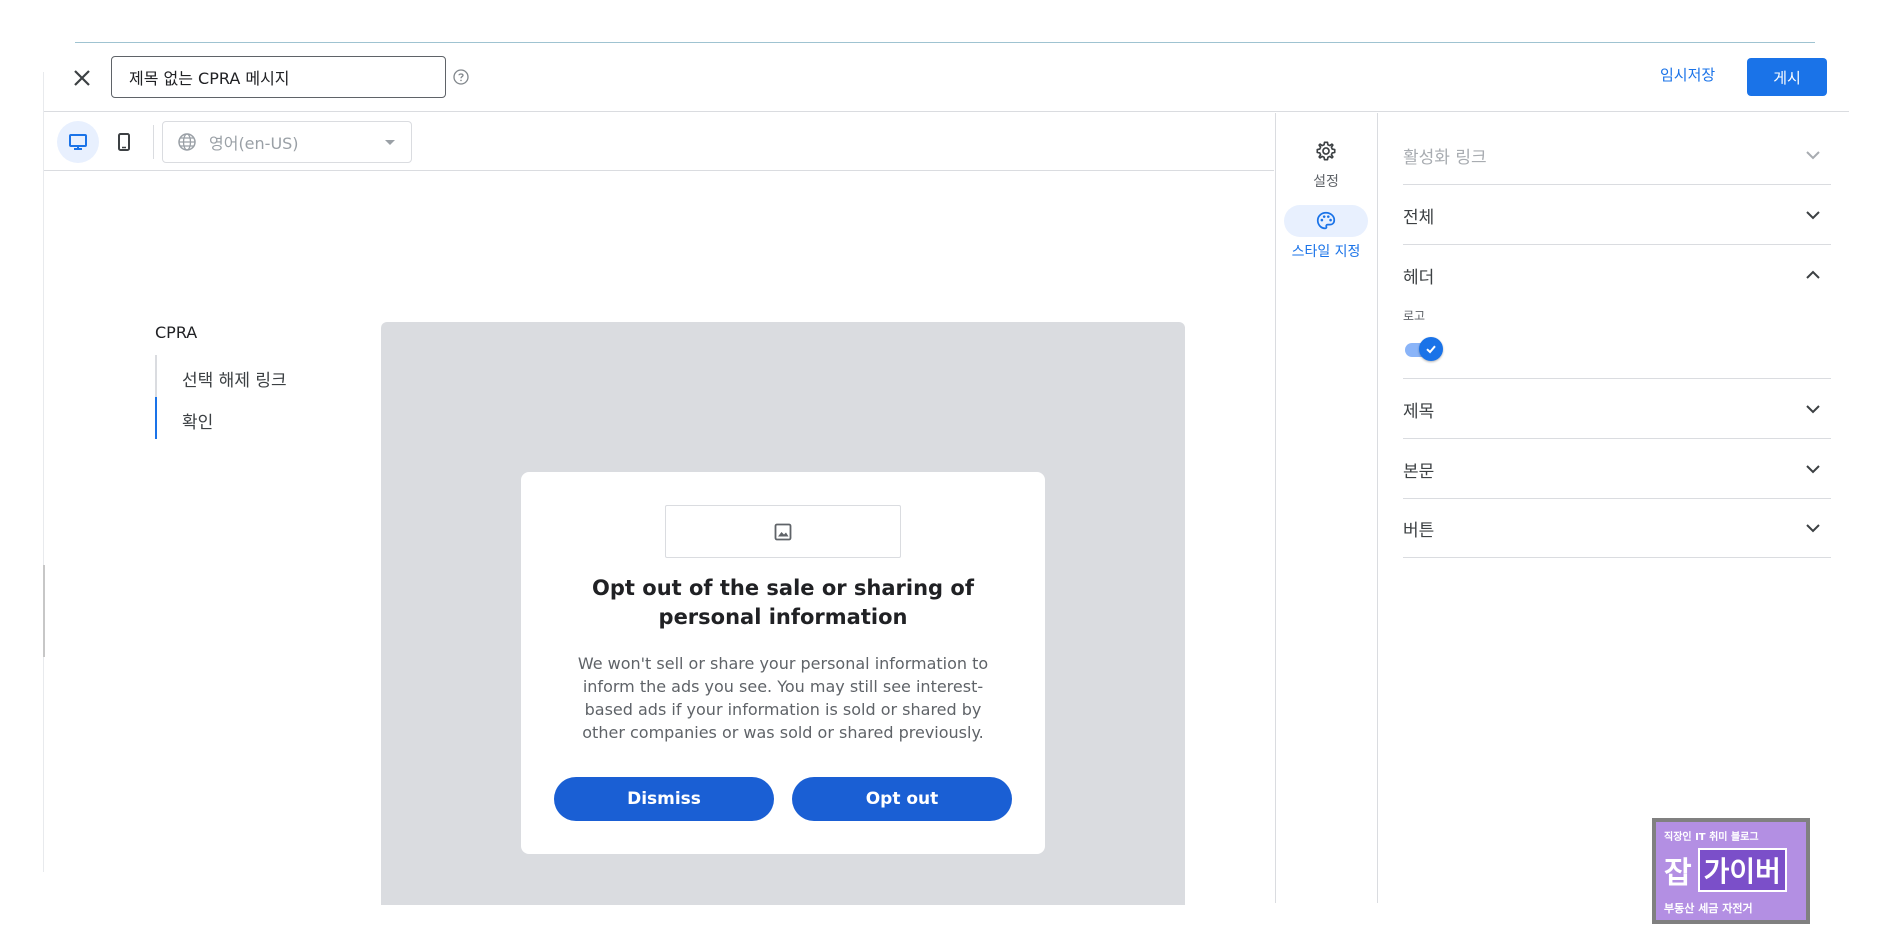  Describe the element at coordinates (43, 472) in the screenshot. I see `left-edge` at that location.